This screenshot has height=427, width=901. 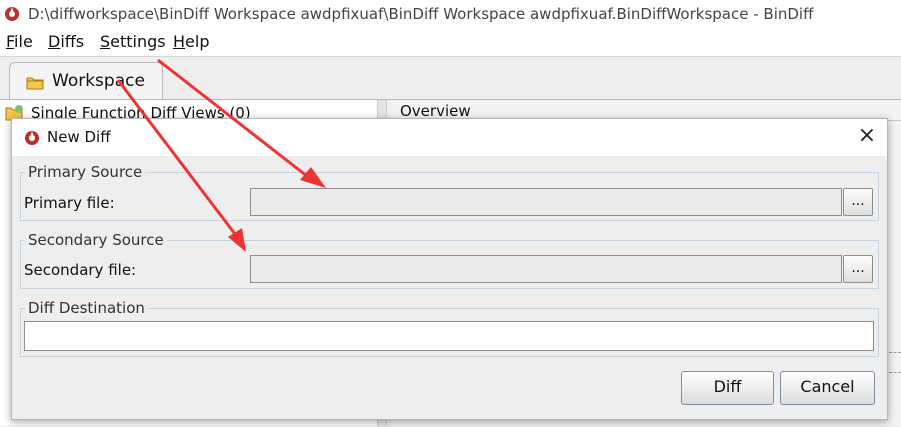 What do you see at coordinates (69, 203) in the screenshot?
I see `primary-file-label: Primary file:` at bounding box center [69, 203].